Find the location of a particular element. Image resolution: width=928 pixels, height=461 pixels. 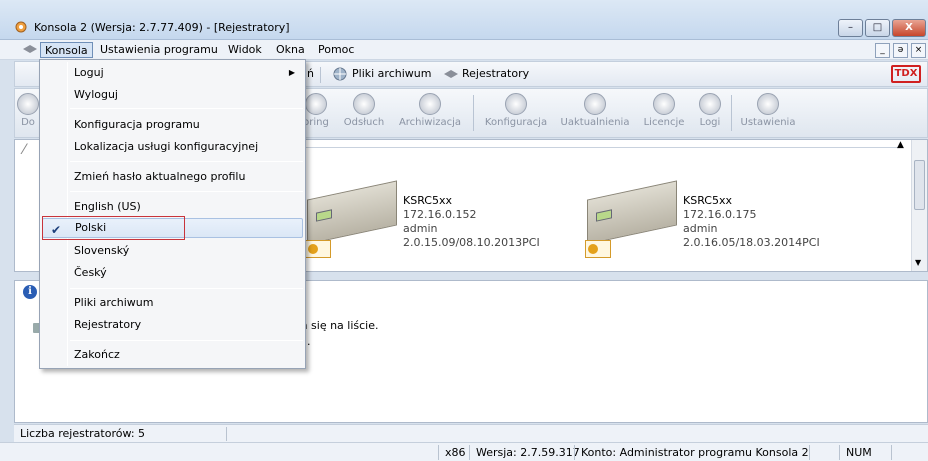

toolbar-button-uaktualnienia: Uaktualnienia is located at coordinates (595, 113).